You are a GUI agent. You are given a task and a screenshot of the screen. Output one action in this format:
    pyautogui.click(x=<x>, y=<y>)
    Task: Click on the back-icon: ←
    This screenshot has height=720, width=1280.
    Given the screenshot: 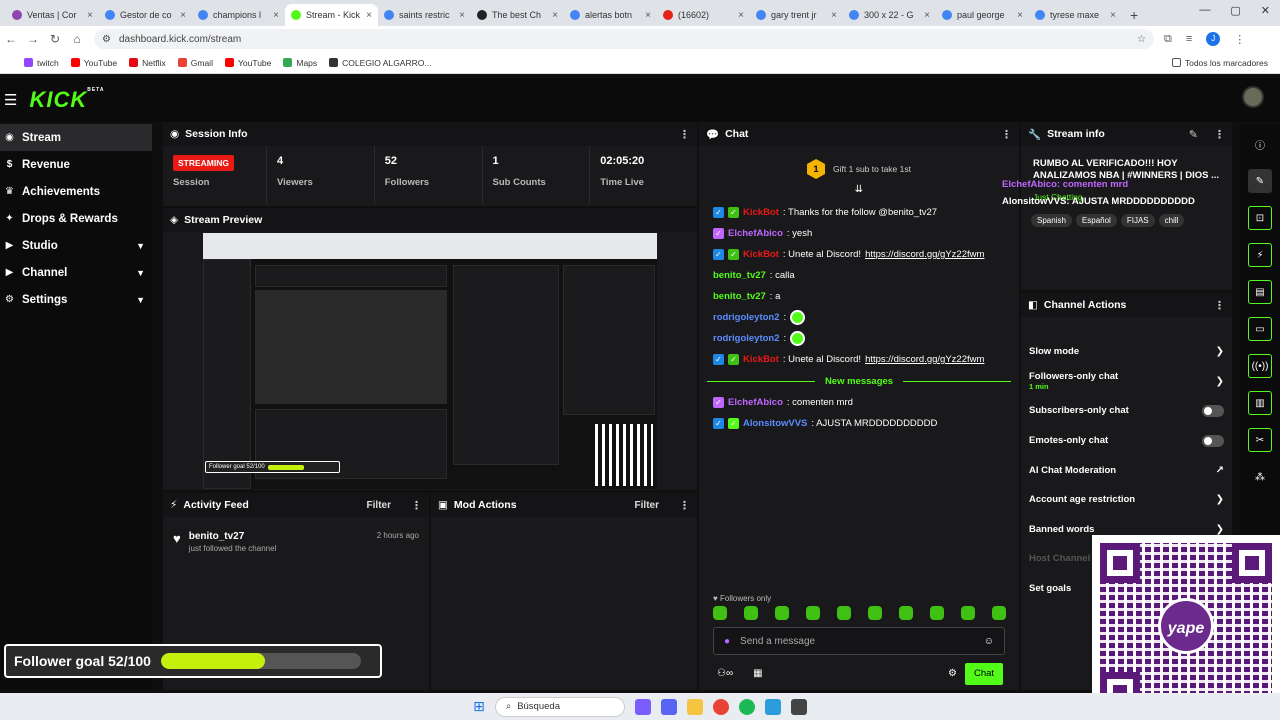 What is the action you would take?
    pyautogui.click(x=11, y=39)
    